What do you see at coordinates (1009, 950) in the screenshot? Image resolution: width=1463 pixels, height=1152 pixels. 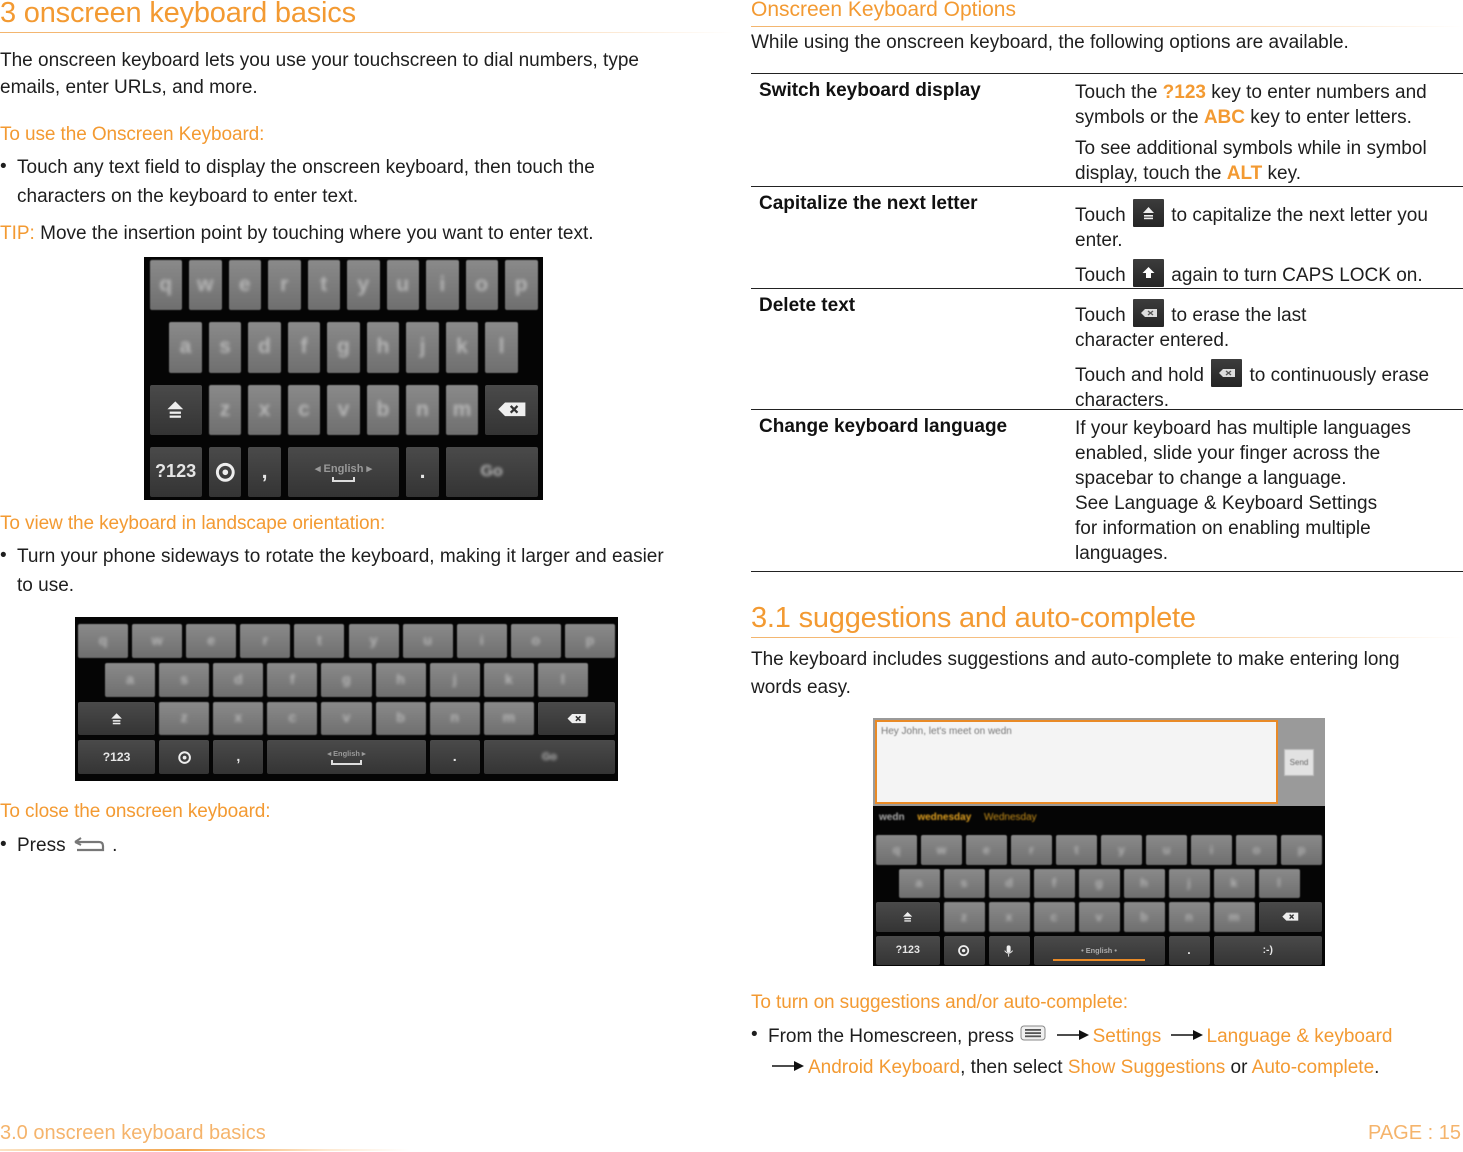 I see `mic-key` at bounding box center [1009, 950].